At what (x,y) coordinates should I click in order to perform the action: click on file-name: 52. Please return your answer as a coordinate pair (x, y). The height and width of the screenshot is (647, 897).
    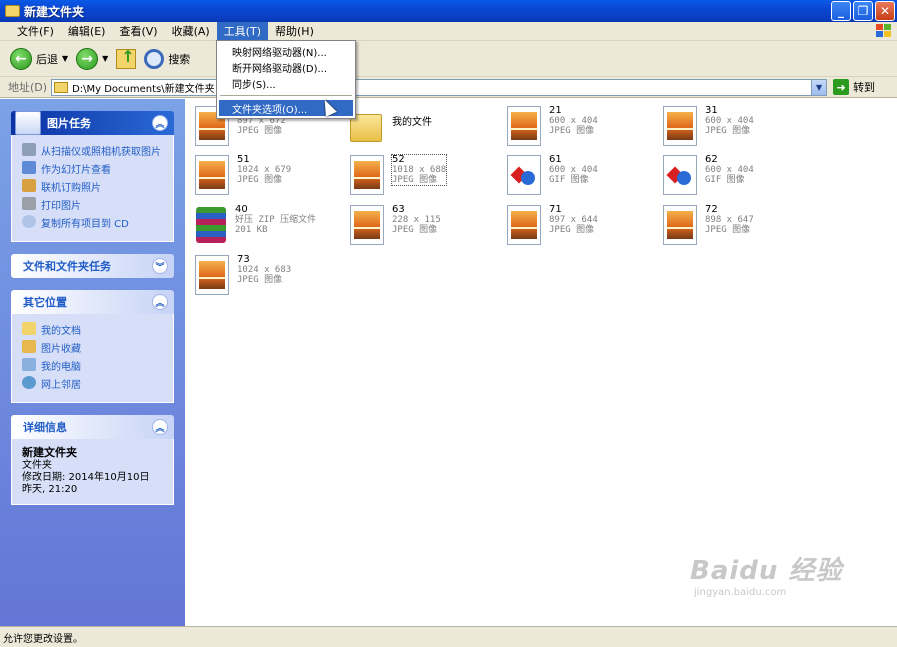
    Looking at the image, I should click on (398, 159).